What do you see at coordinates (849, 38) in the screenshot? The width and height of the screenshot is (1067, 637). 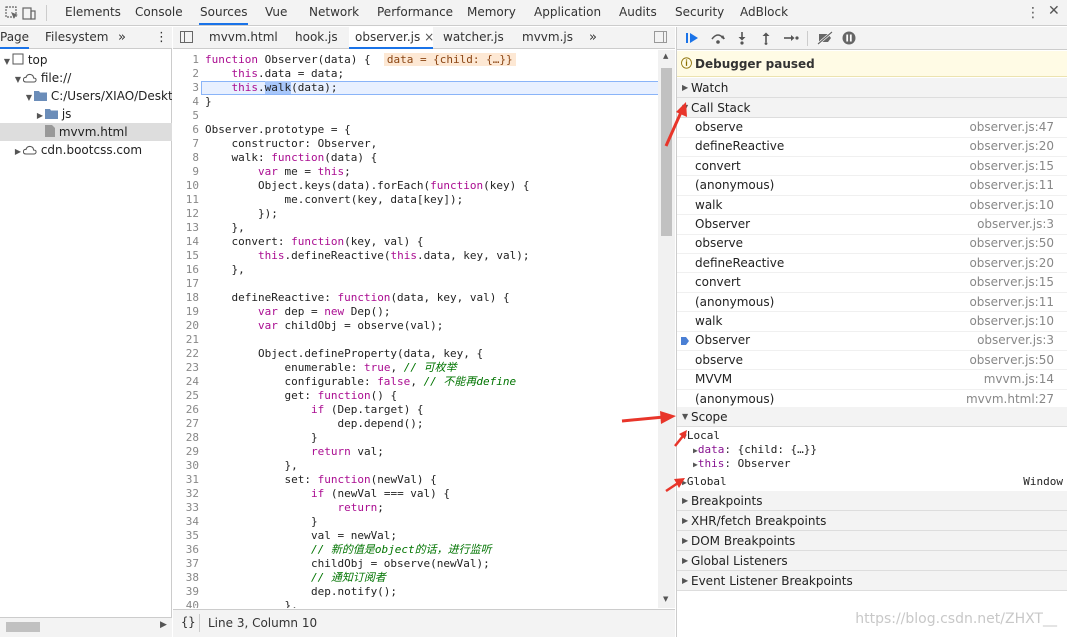 I see `pause-on-exceptions-icon` at bounding box center [849, 38].